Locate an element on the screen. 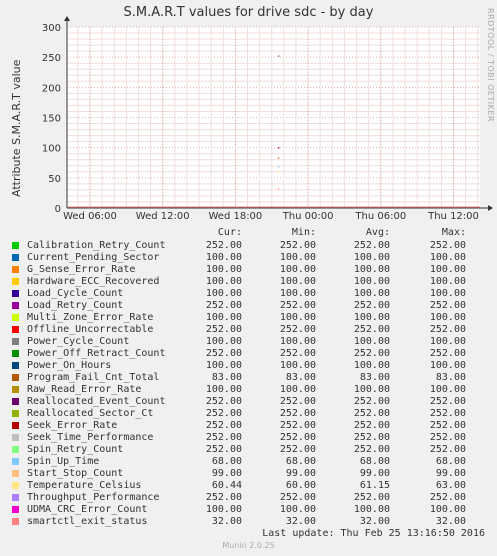 This screenshot has width=497, height=556. legend-label: Throughput_Performance is located at coordinates (93, 497).